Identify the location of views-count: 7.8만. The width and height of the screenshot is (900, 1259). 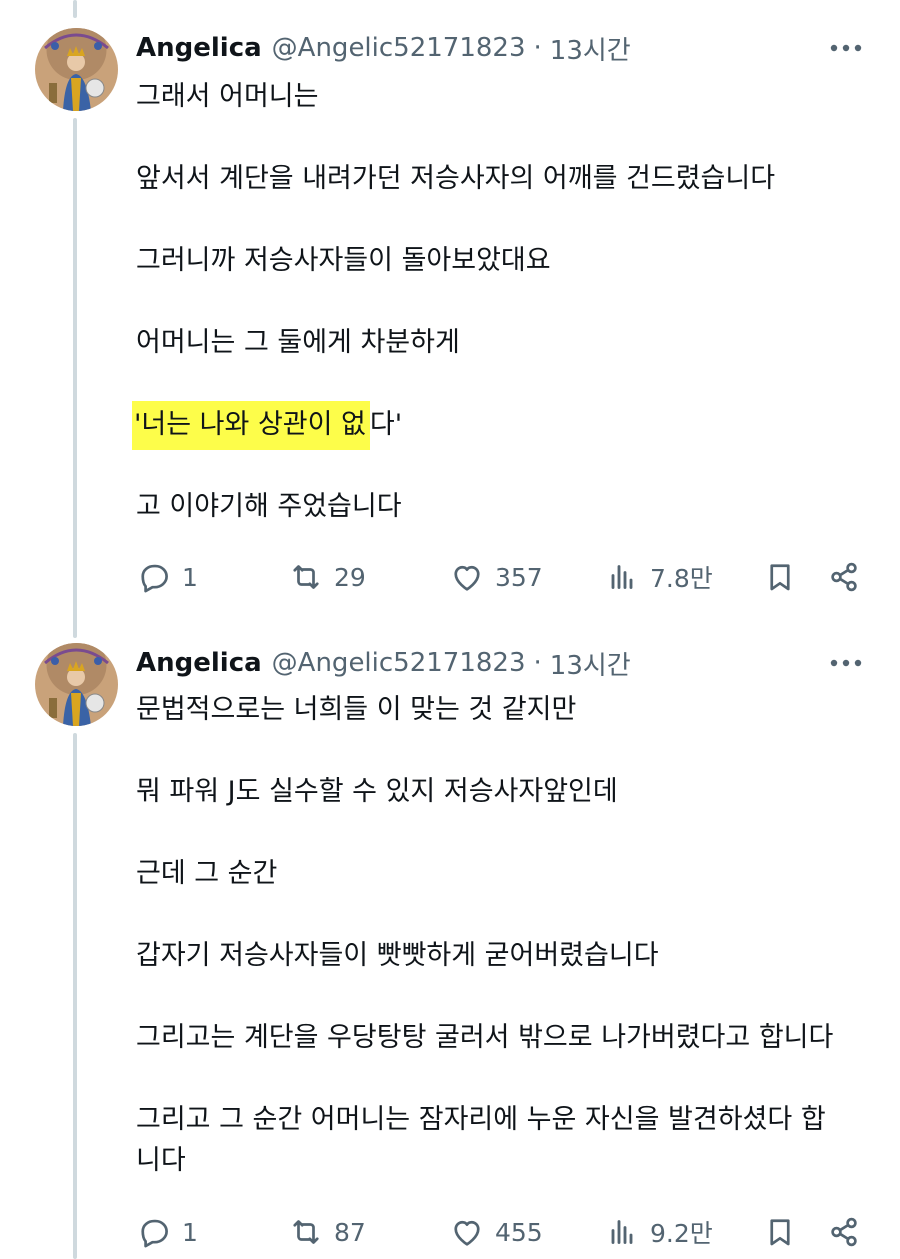
(681, 578).